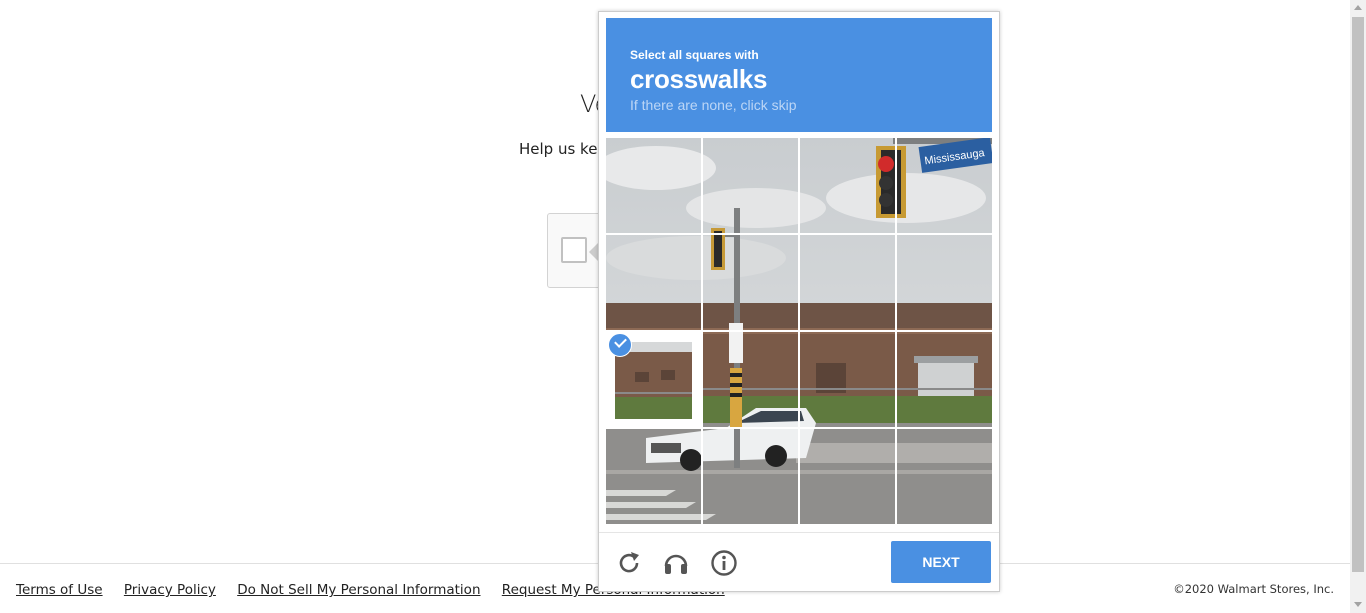 This screenshot has height=613, width=1366. What do you see at coordinates (847, 282) in the screenshot?
I see `captcha-tile-r2c3` at bounding box center [847, 282].